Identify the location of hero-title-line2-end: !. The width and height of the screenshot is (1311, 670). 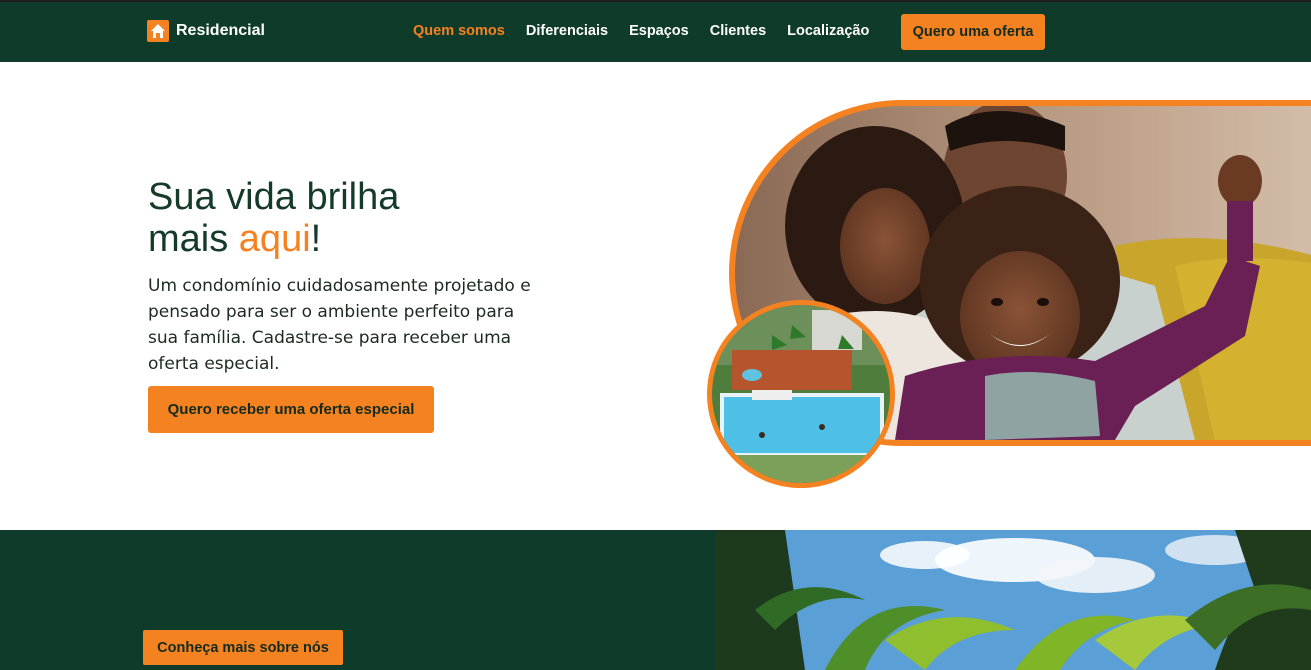
(316, 239).